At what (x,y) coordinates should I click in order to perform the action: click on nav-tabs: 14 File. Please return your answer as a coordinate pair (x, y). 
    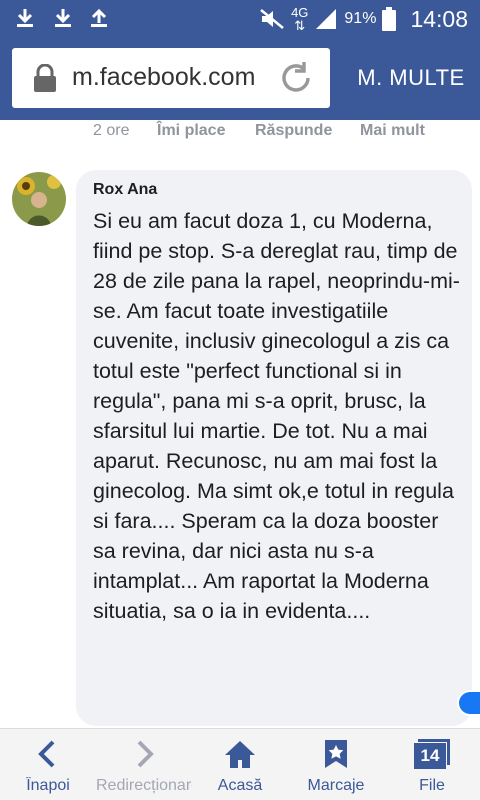
    Looking at the image, I should click on (432, 764).